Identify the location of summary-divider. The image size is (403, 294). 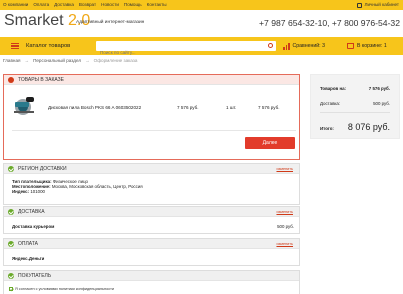
(355, 112).